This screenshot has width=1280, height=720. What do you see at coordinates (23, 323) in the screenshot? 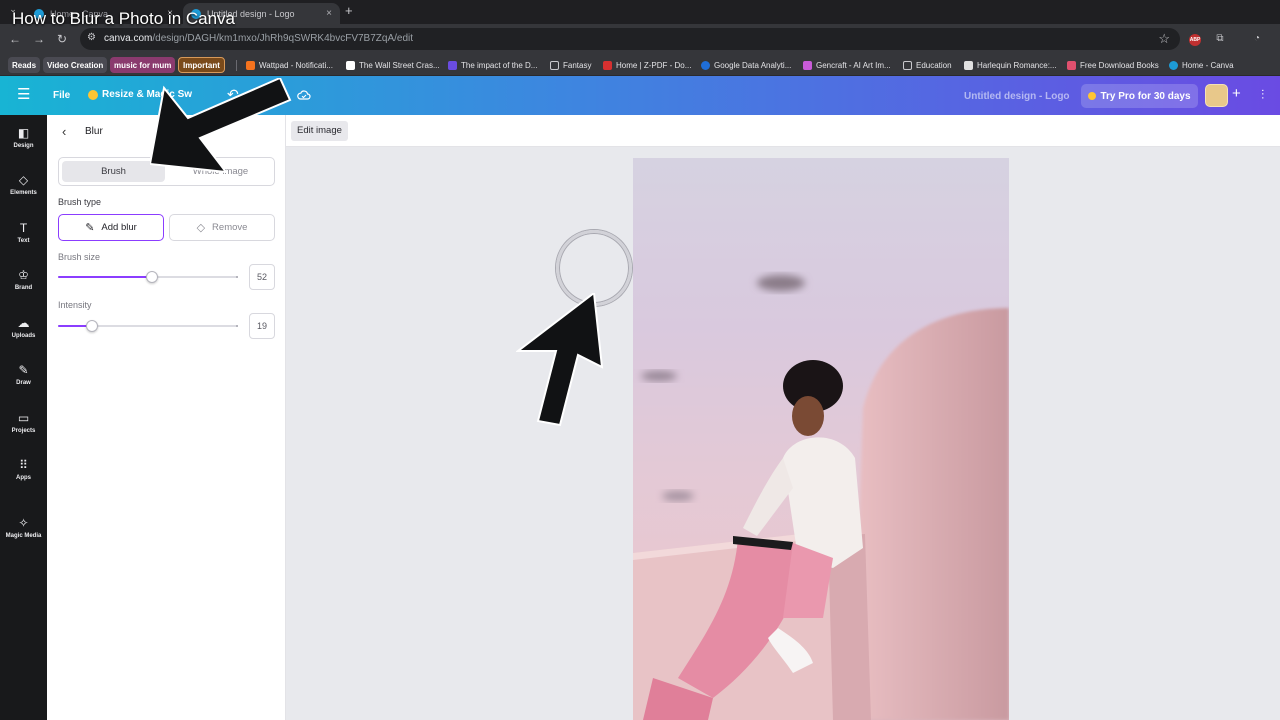
I see `uploads-icon: ☁` at bounding box center [23, 323].